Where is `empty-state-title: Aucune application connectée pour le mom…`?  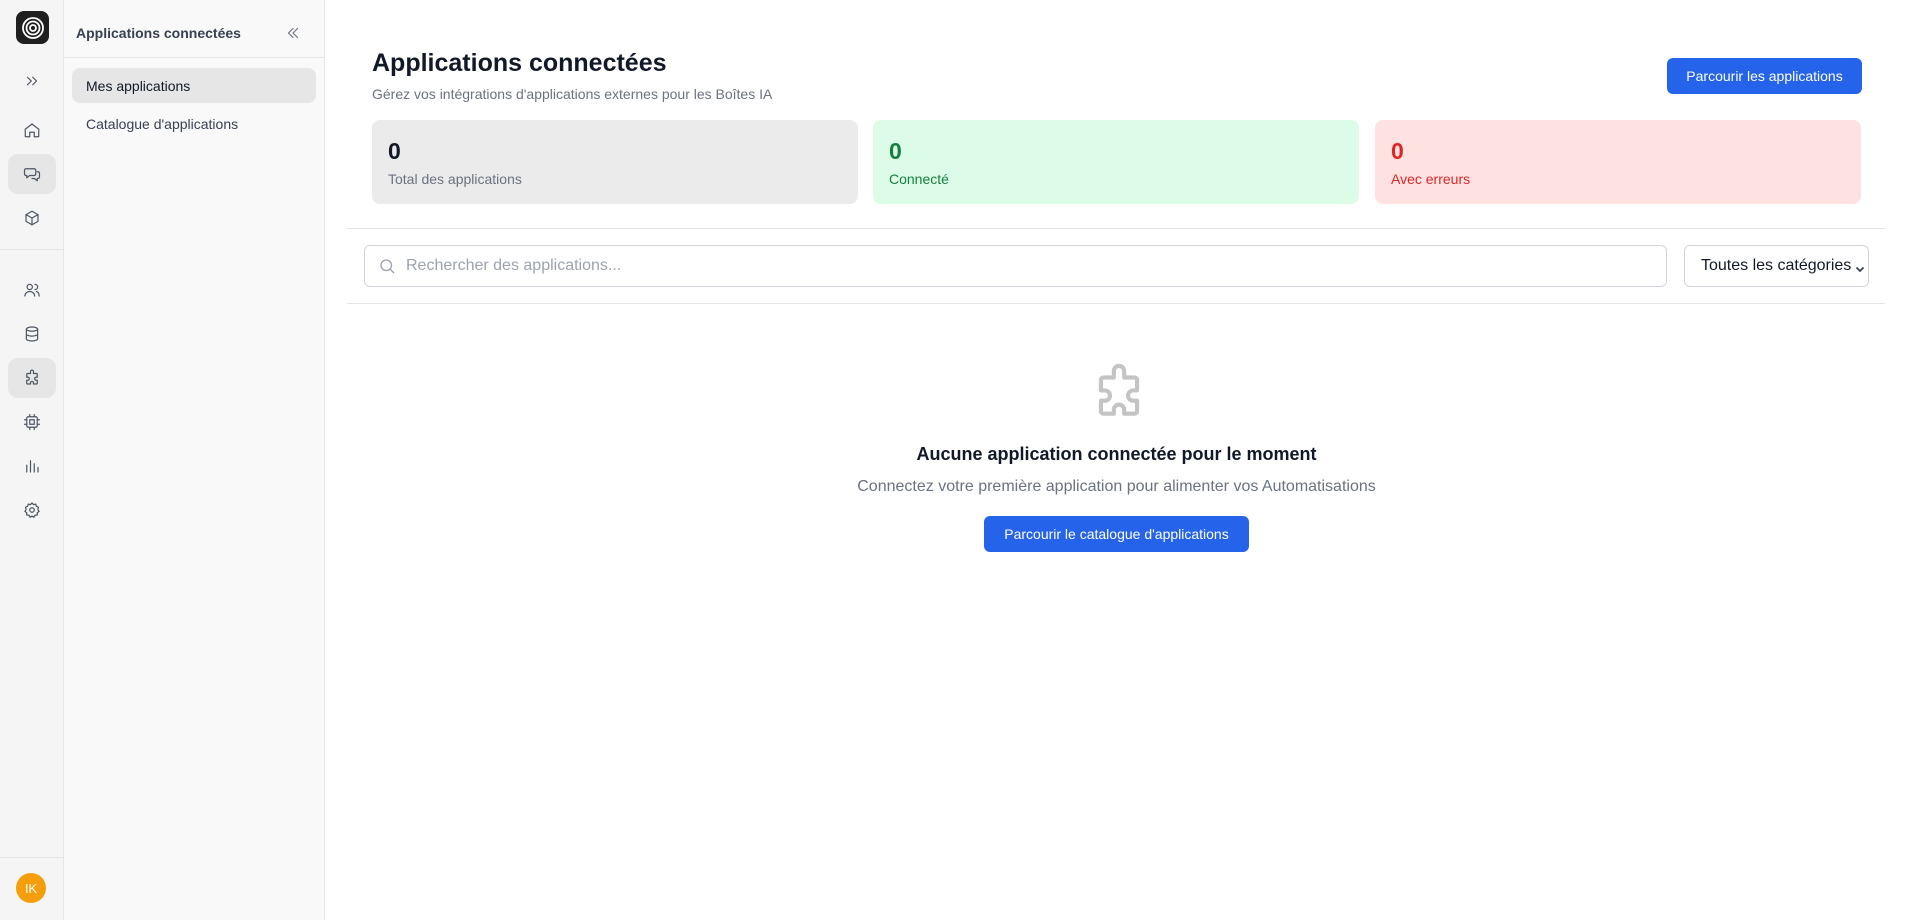 empty-state-title: Aucune application connectée pour le mom… is located at coordinates (1116, 454).